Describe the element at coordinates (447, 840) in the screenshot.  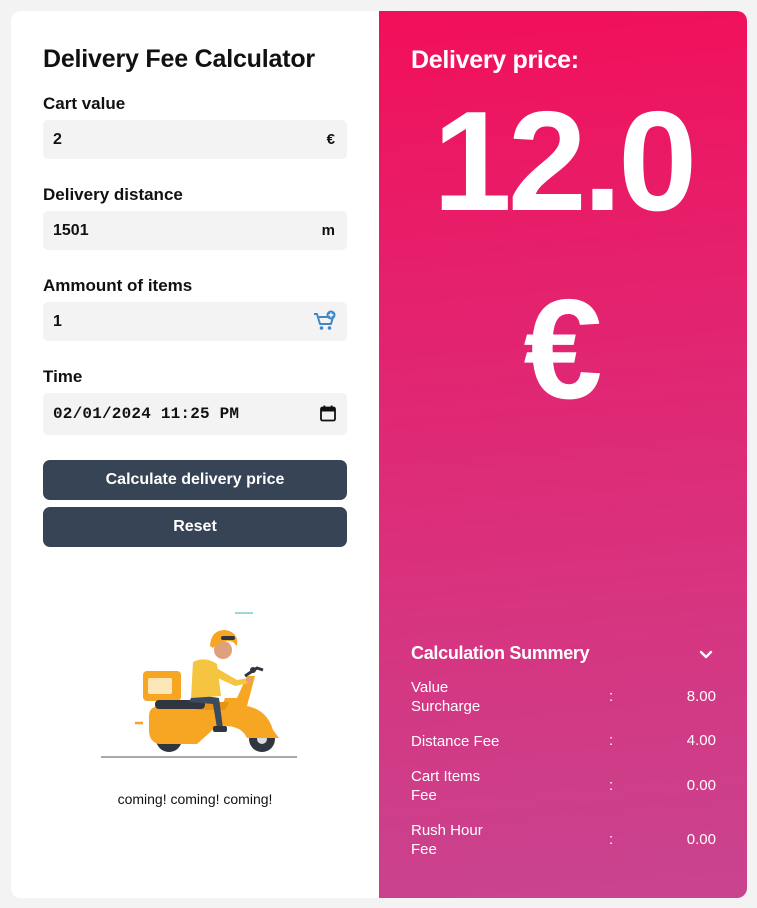
I see `summary-row-label: Rush Hour Fee` at that location.